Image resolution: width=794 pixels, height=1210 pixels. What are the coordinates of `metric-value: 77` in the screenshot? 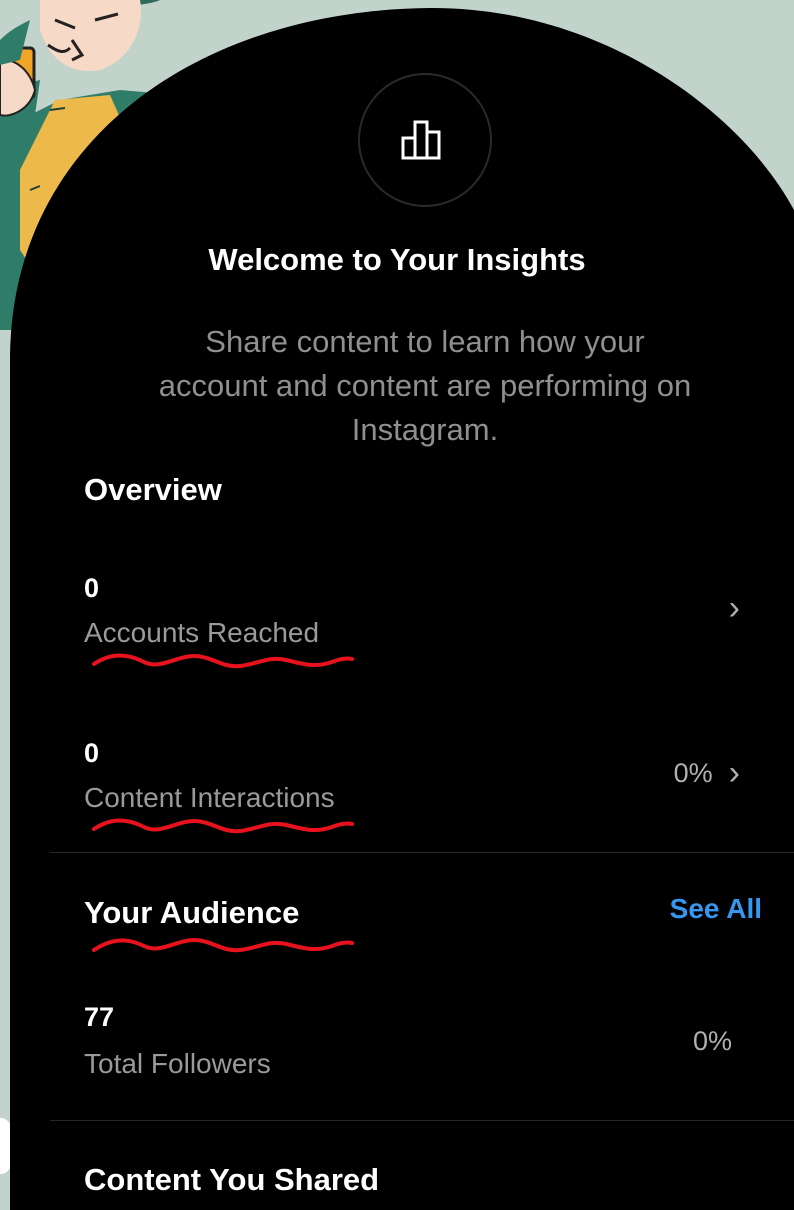 It's located at (99, 1017).